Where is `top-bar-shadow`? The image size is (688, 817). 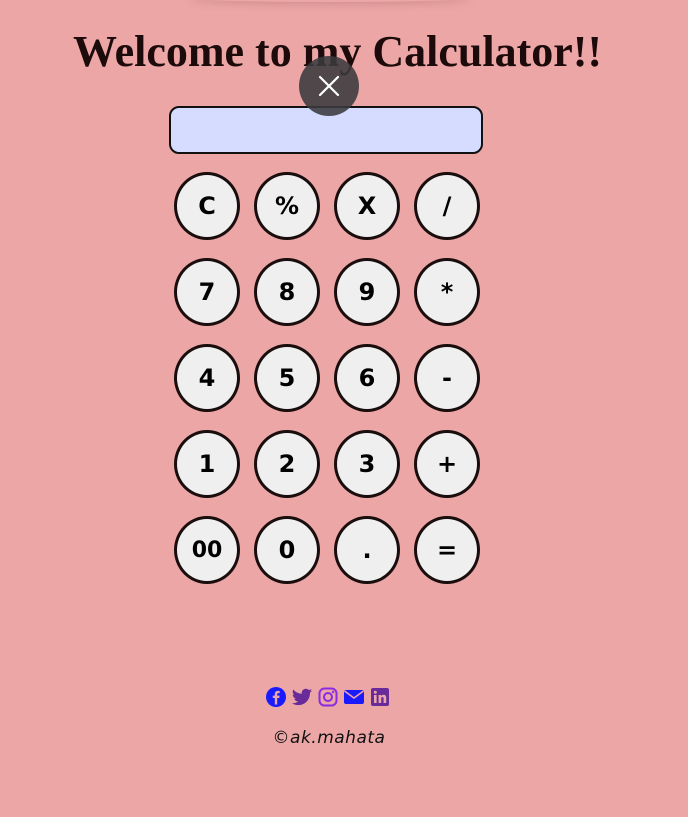
top-bar-shadow is located at coordinates (330, 1).